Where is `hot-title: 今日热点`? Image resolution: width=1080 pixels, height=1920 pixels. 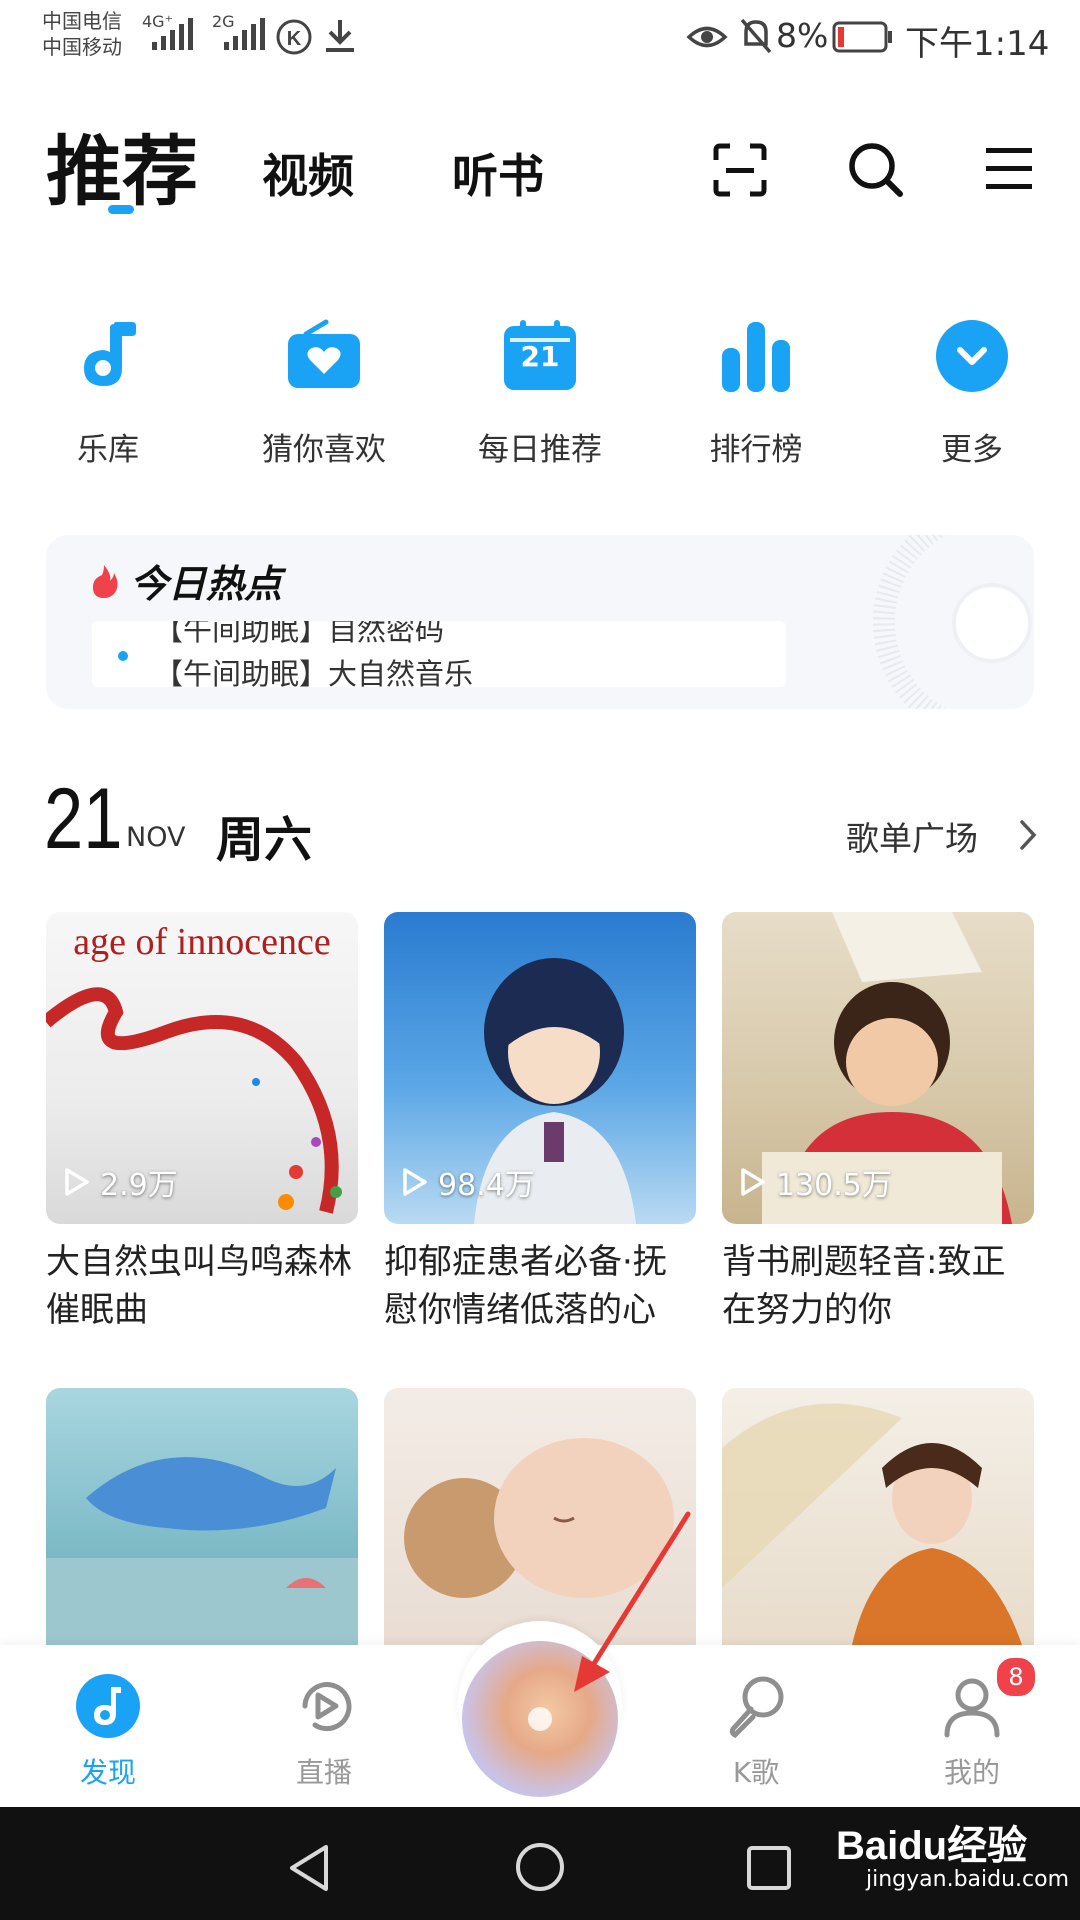 hot-title: 今日热点 is located at coordinates (206, 584).